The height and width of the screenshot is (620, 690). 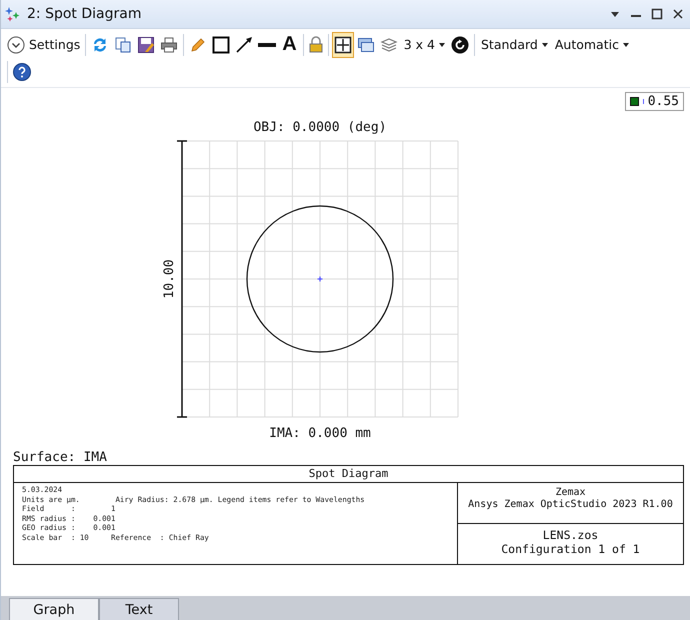 What do you see at coordinates (123, 45) in the screenshot?
I see `copy-icon` at bounding box center [123, 45].